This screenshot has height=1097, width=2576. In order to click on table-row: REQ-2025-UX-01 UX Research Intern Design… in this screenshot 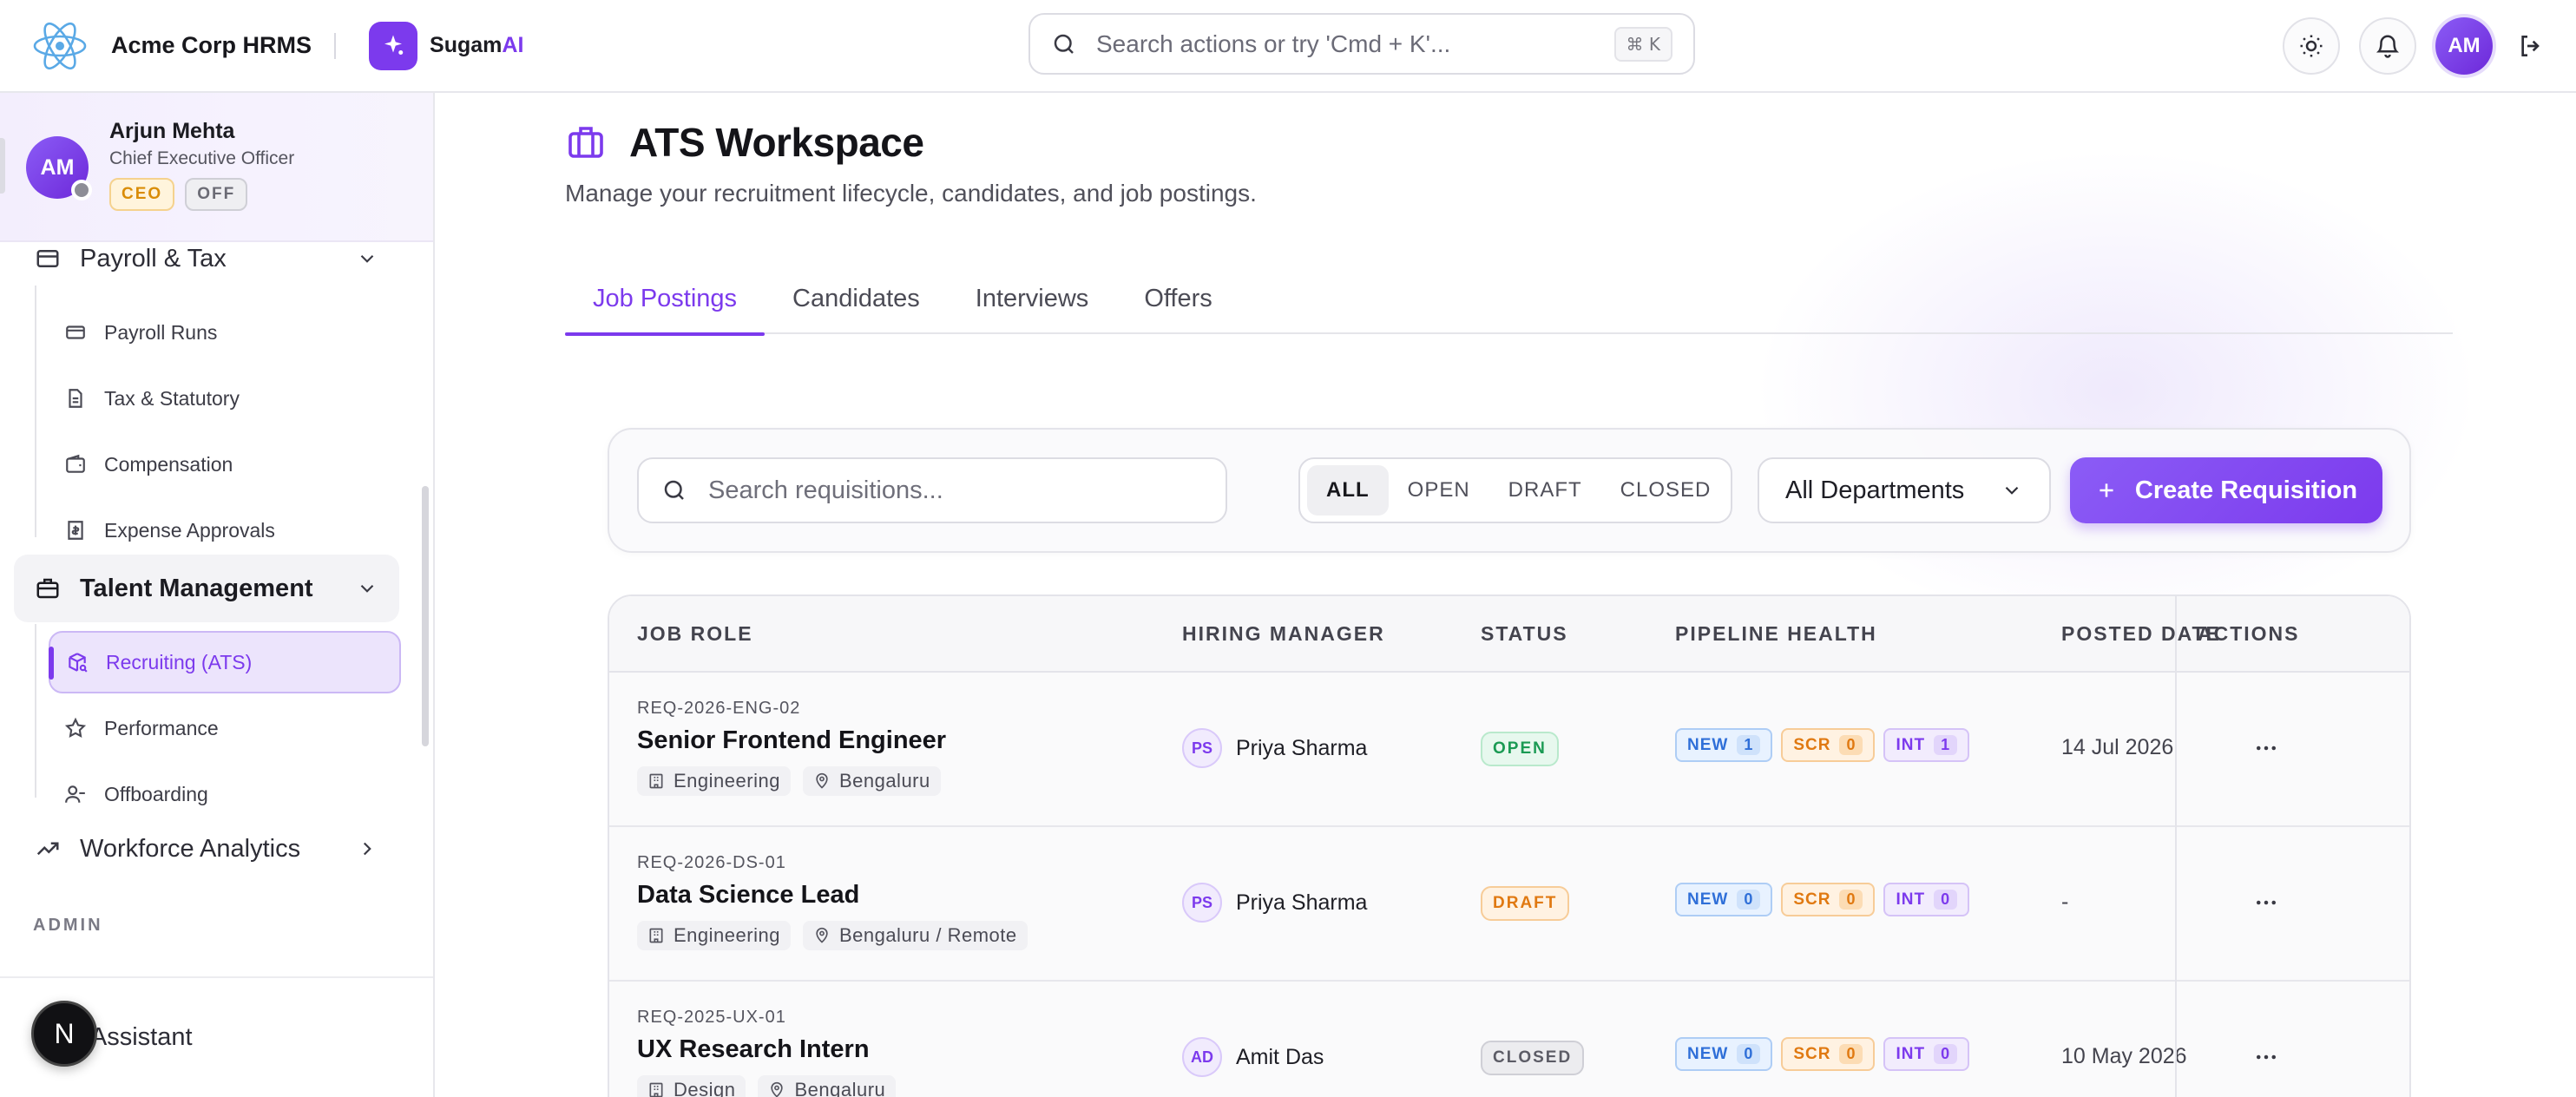, I will do `click(1509, 1039)`.